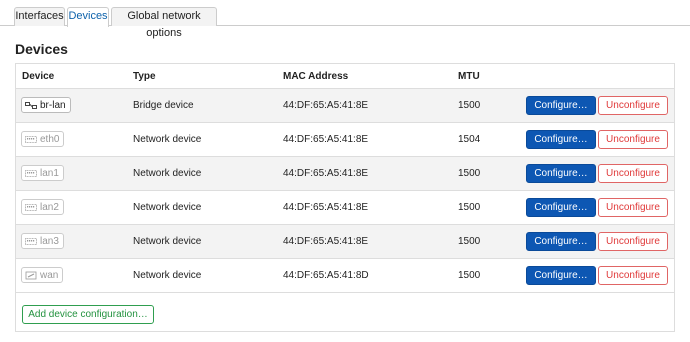 The width and height of the screenshot is (690, 342). I want to click on tab-devices: Devices, so click(88, 17).